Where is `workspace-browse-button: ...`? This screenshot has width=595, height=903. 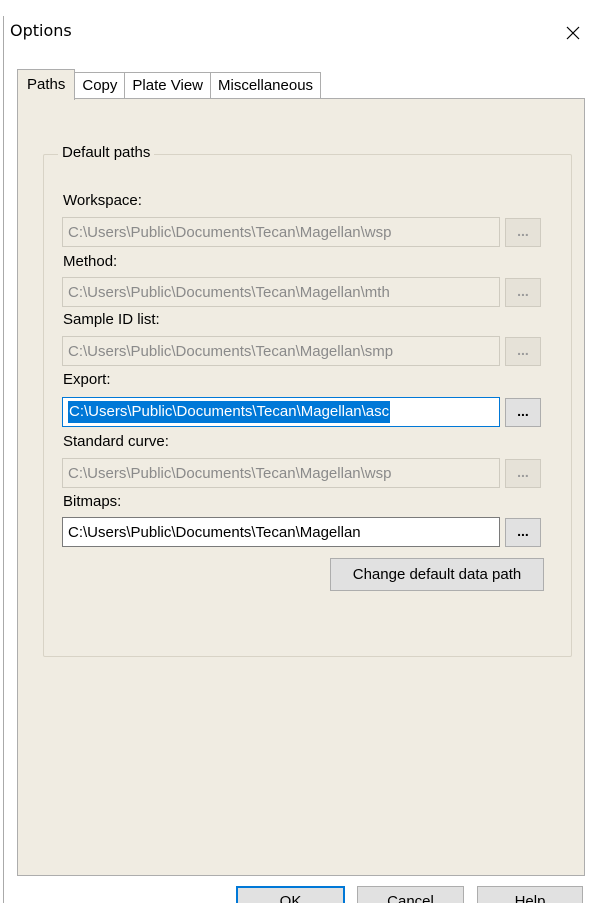
workspace-browse-button: ... is located at coordinates (523, 232).